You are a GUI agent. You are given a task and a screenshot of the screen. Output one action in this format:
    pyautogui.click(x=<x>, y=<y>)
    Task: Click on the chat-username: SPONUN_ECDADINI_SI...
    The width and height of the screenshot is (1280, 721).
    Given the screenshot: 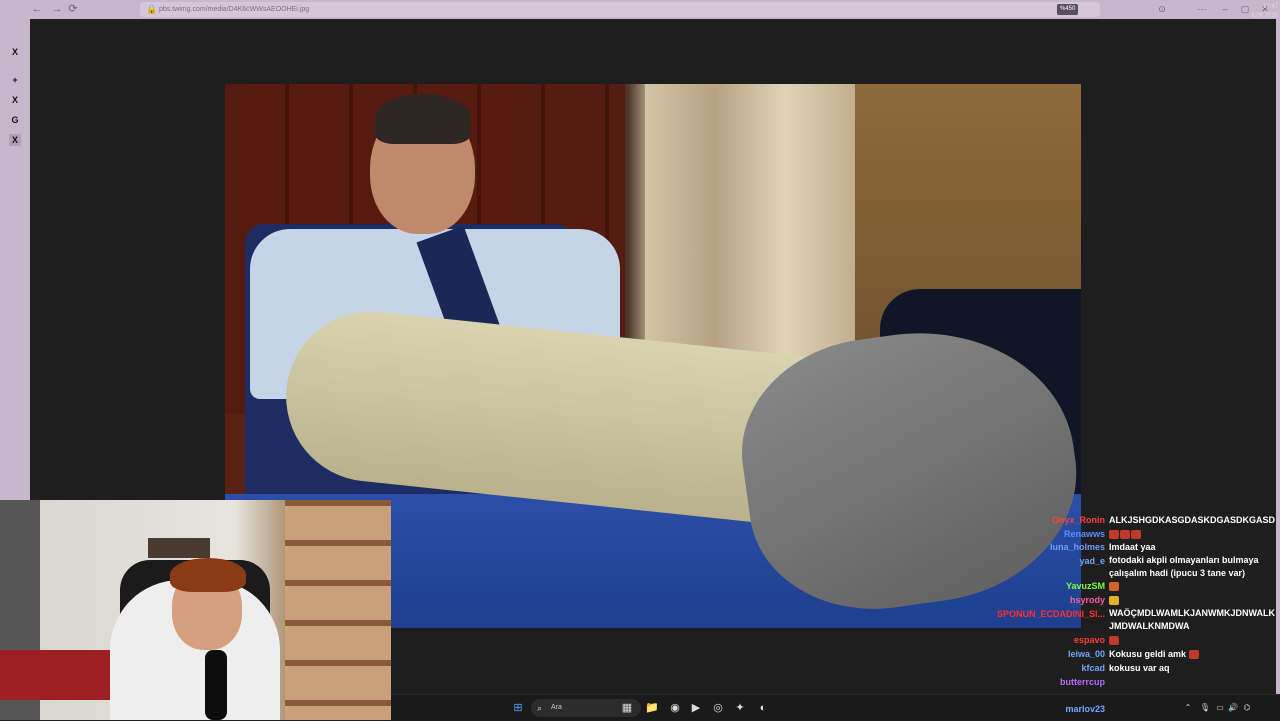 What is the action you would take?
    pyautogui.click(x=1050, y=614)
    